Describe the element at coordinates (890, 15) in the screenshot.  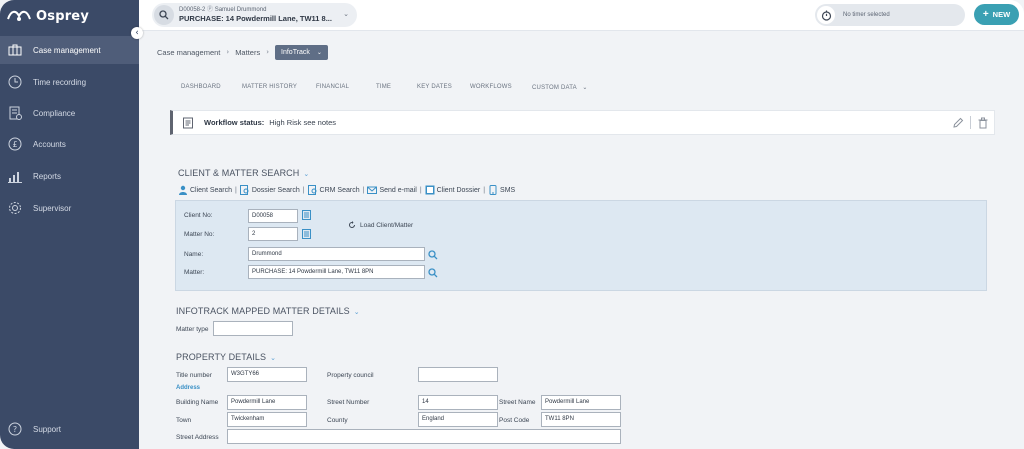
I see `timer-selector: No timer selected` at that location.